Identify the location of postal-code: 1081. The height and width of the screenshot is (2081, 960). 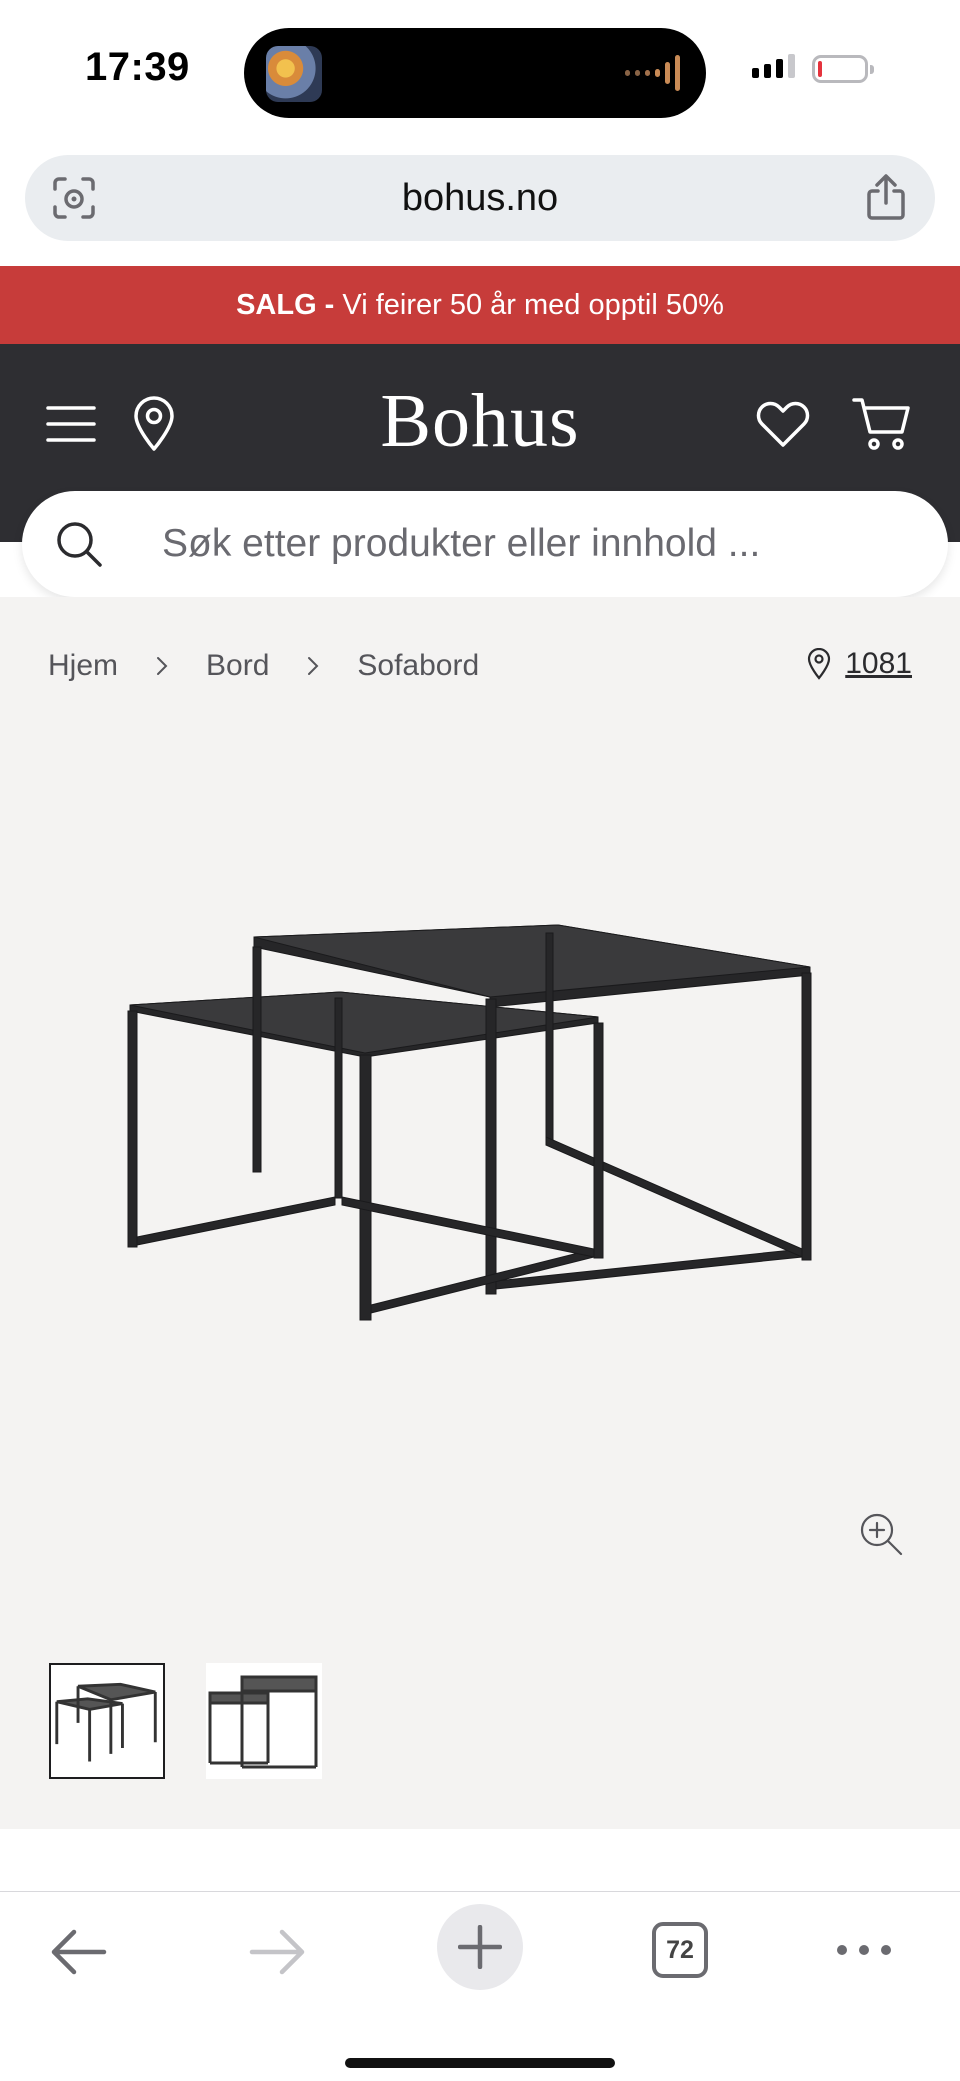
(878, 664).